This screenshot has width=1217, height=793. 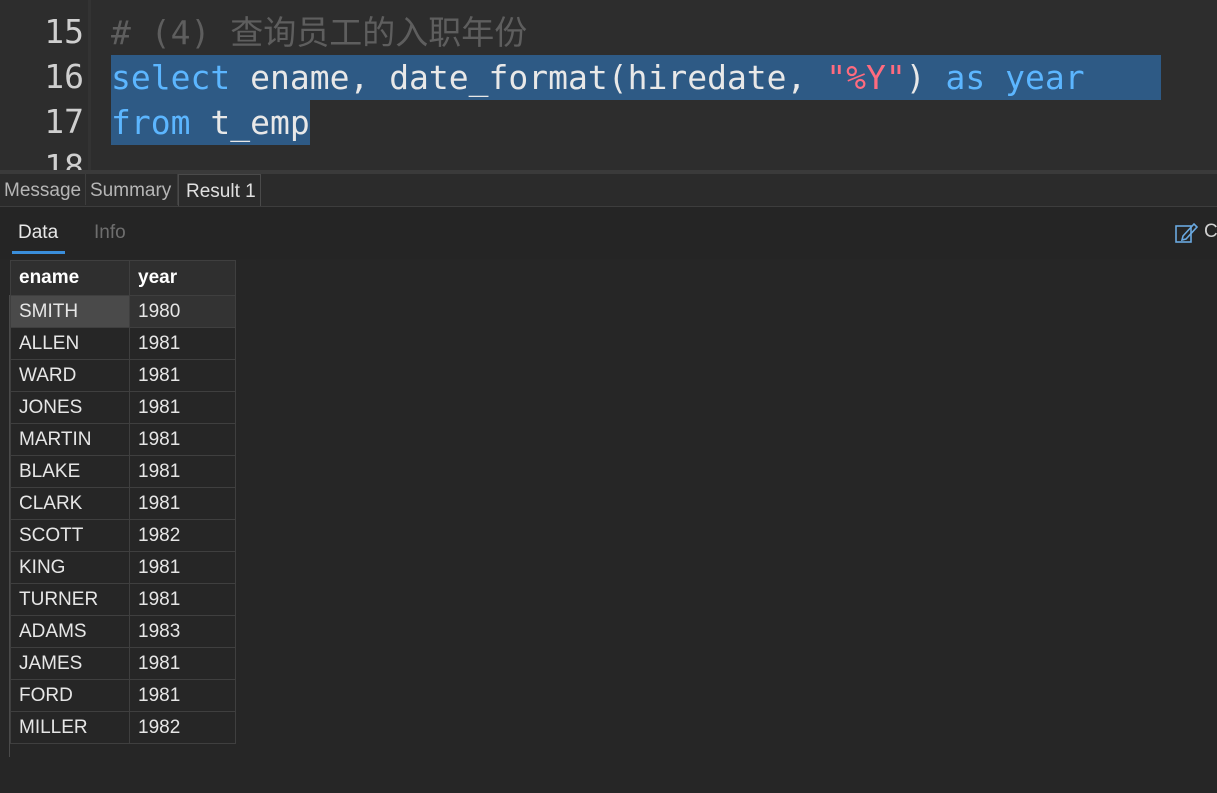 I want to click on row-selector-column, so click(x=5, y=508).